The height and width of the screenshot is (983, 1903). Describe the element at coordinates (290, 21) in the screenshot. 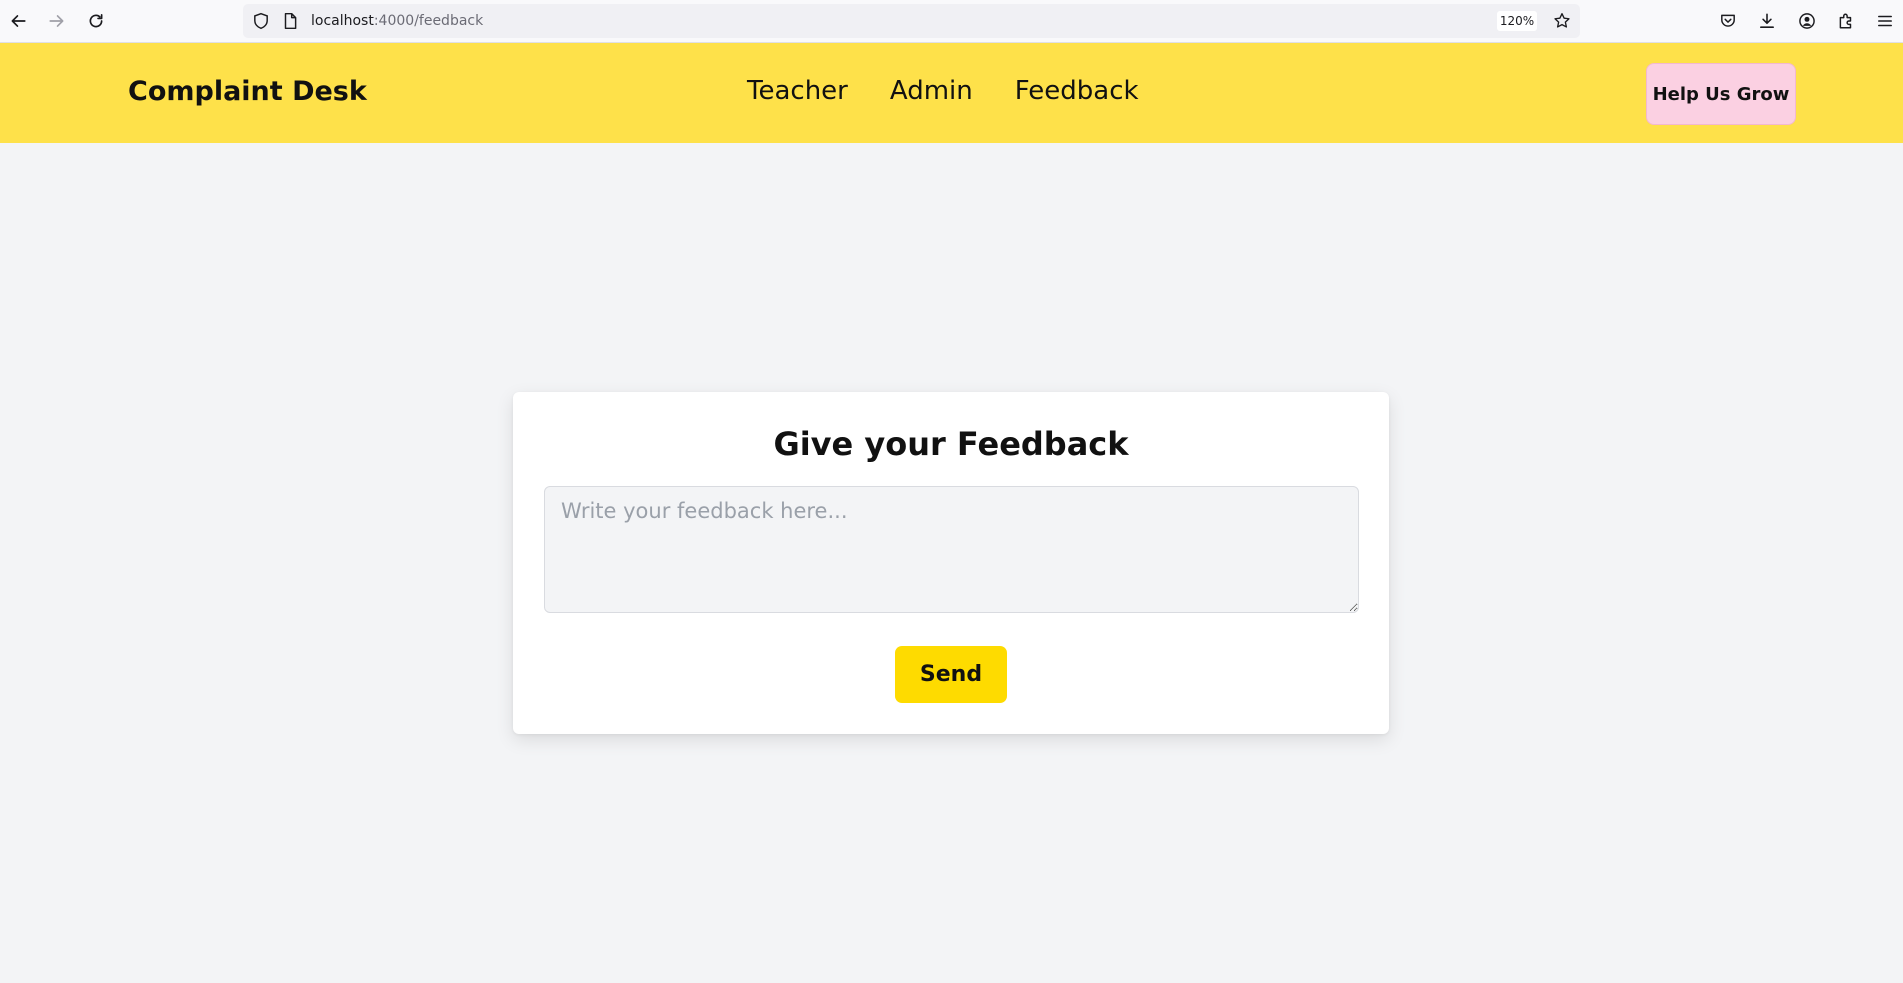

I see `page-icon` at that location.